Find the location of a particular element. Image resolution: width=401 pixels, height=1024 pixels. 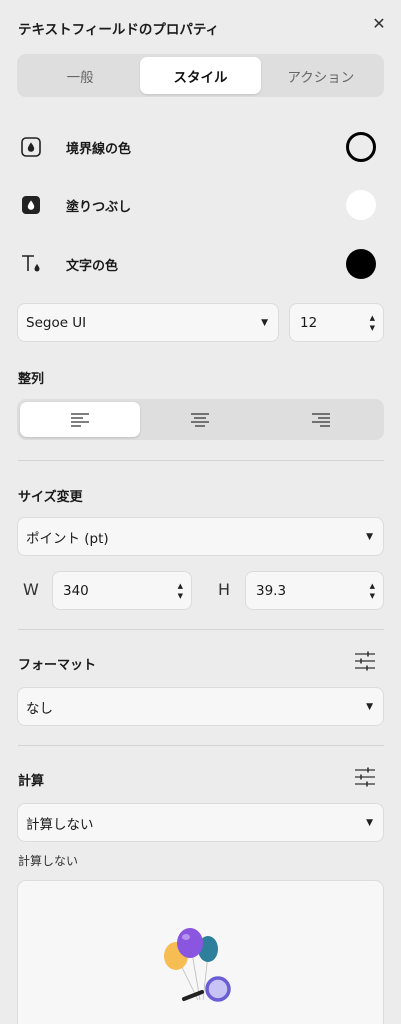

calculation-value: 計算しない is located at coordinates (60, 824).